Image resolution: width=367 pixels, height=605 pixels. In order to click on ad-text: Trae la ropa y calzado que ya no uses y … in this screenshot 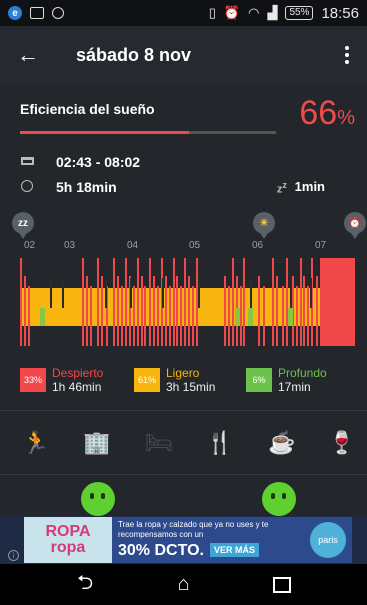, I will do `click(208, 540)`.